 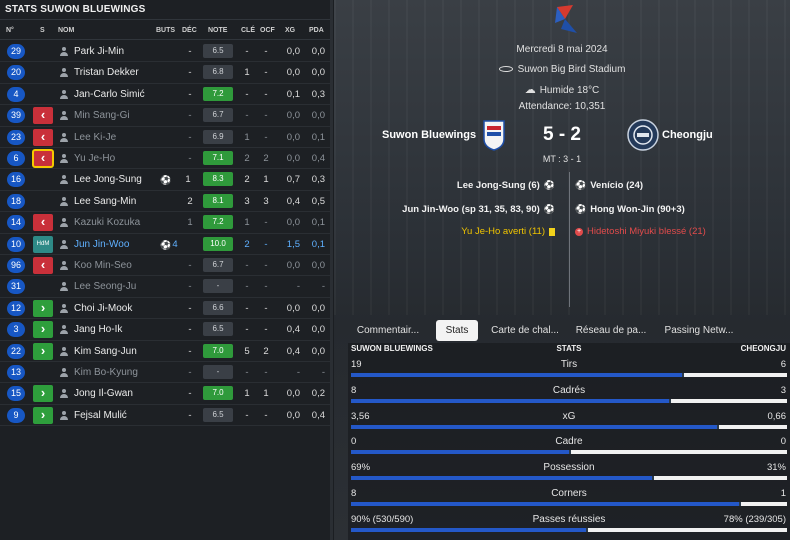 I want to click on player-row: 23 ‹ Lee Ki-Je -6.9 1-0,0 0,1, so click(x=166, y=137).